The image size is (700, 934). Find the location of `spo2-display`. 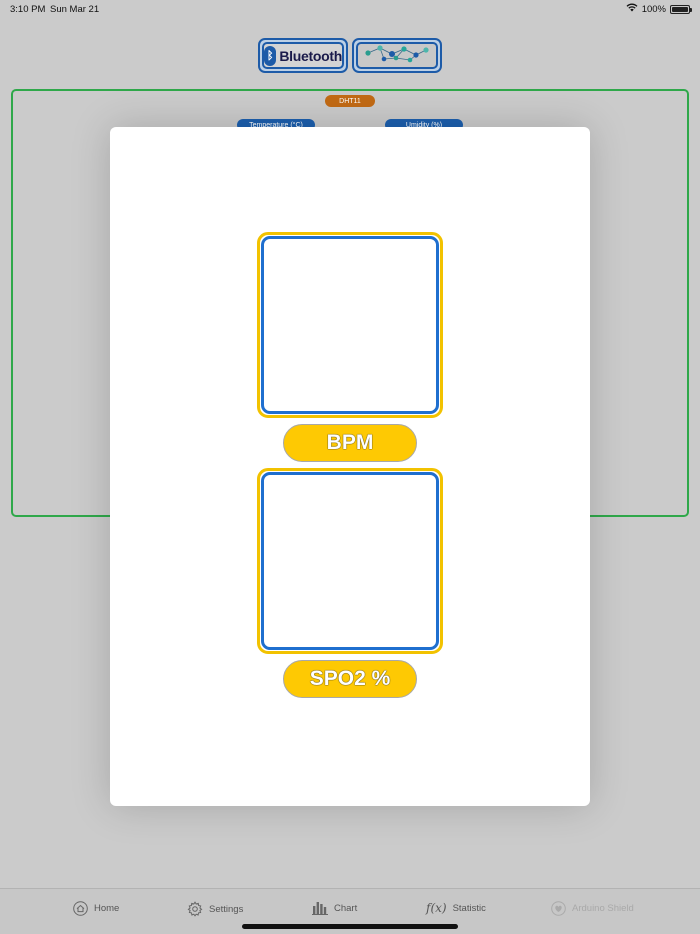

spo2-display is located at coordinates (350, 561).